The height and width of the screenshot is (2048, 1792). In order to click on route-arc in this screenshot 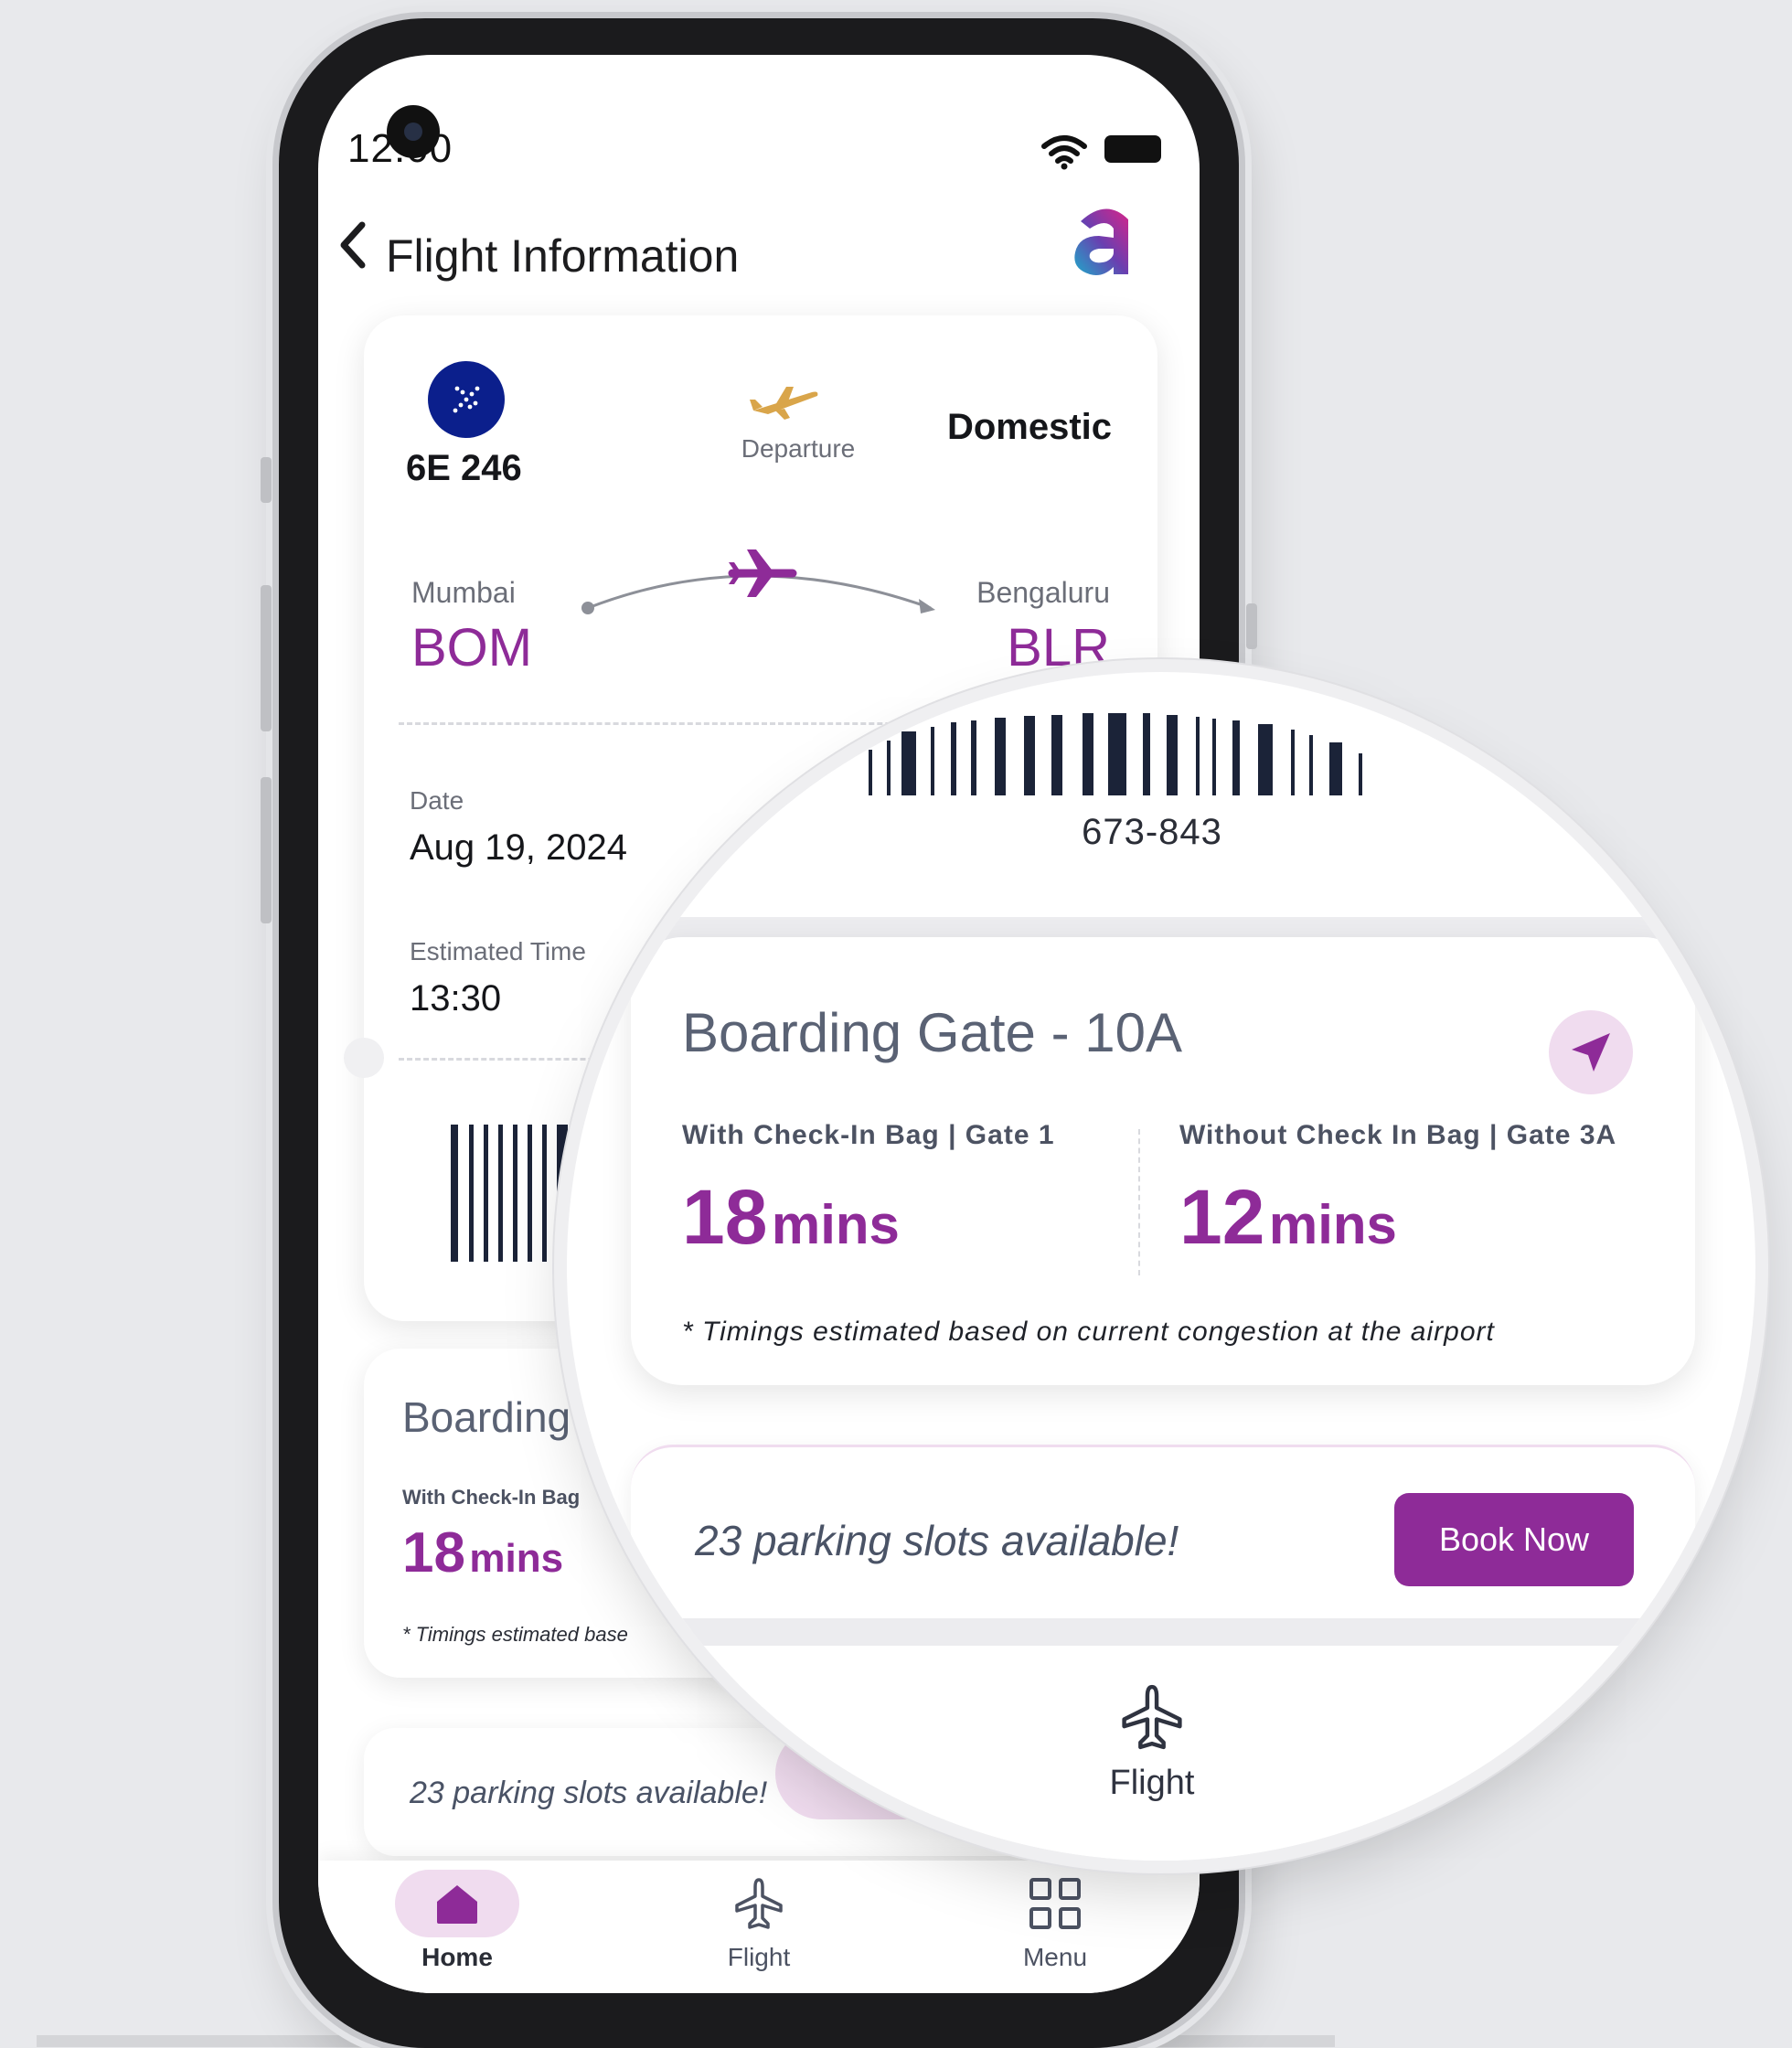, I will do `click(758, 581)`.